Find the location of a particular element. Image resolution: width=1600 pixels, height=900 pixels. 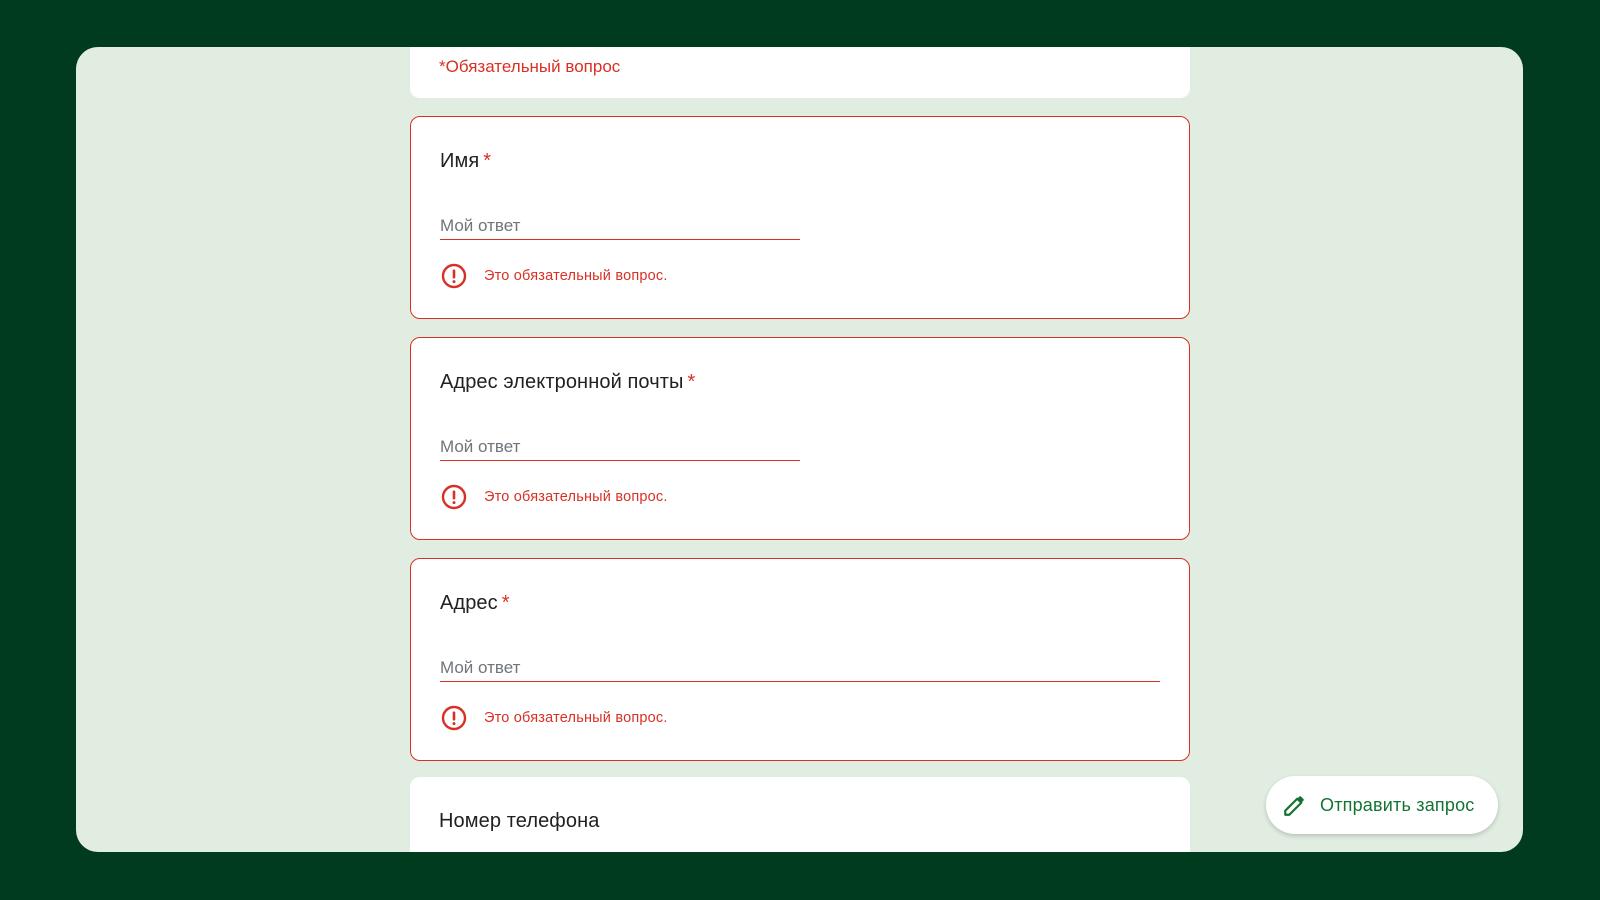

question-card-phone: Номер телефона is located at coordinates (800, 814).